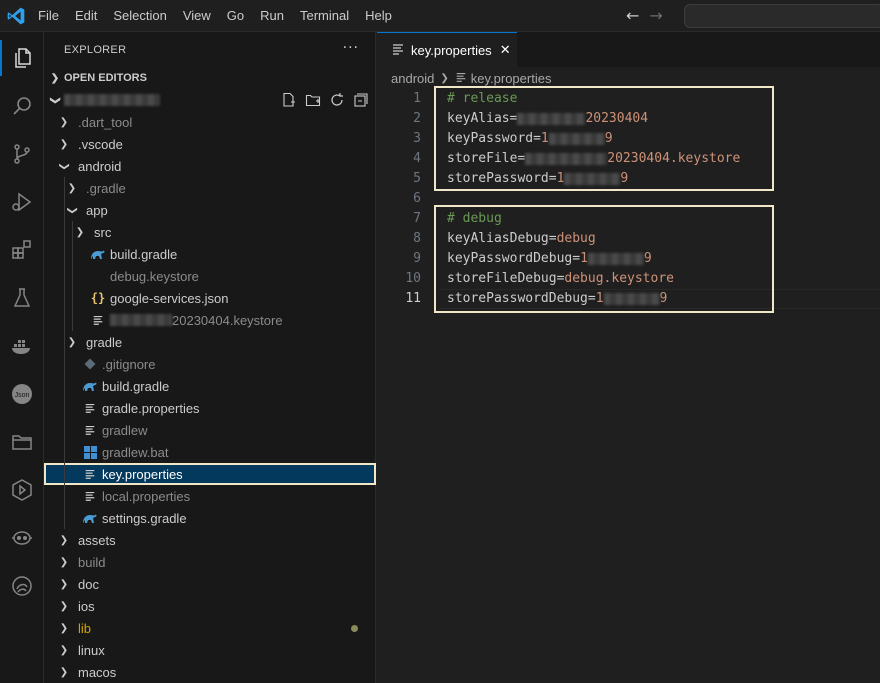 This screenshot has width=880, height=683. I want to click on tree-item: 20230404.keystore, so click(210, 320).